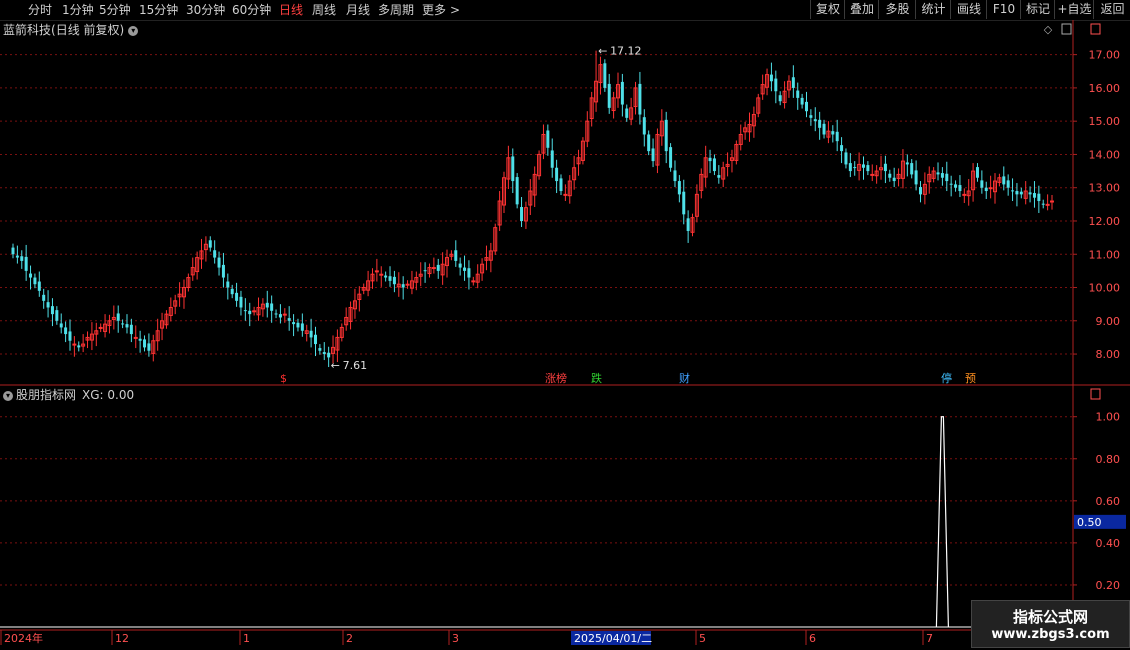 The width and height of the screenshot is (1130, 650). Describe the element at coordinates (1066, 29) in the screenshot. I see `panel-toggle-icon` at that location.